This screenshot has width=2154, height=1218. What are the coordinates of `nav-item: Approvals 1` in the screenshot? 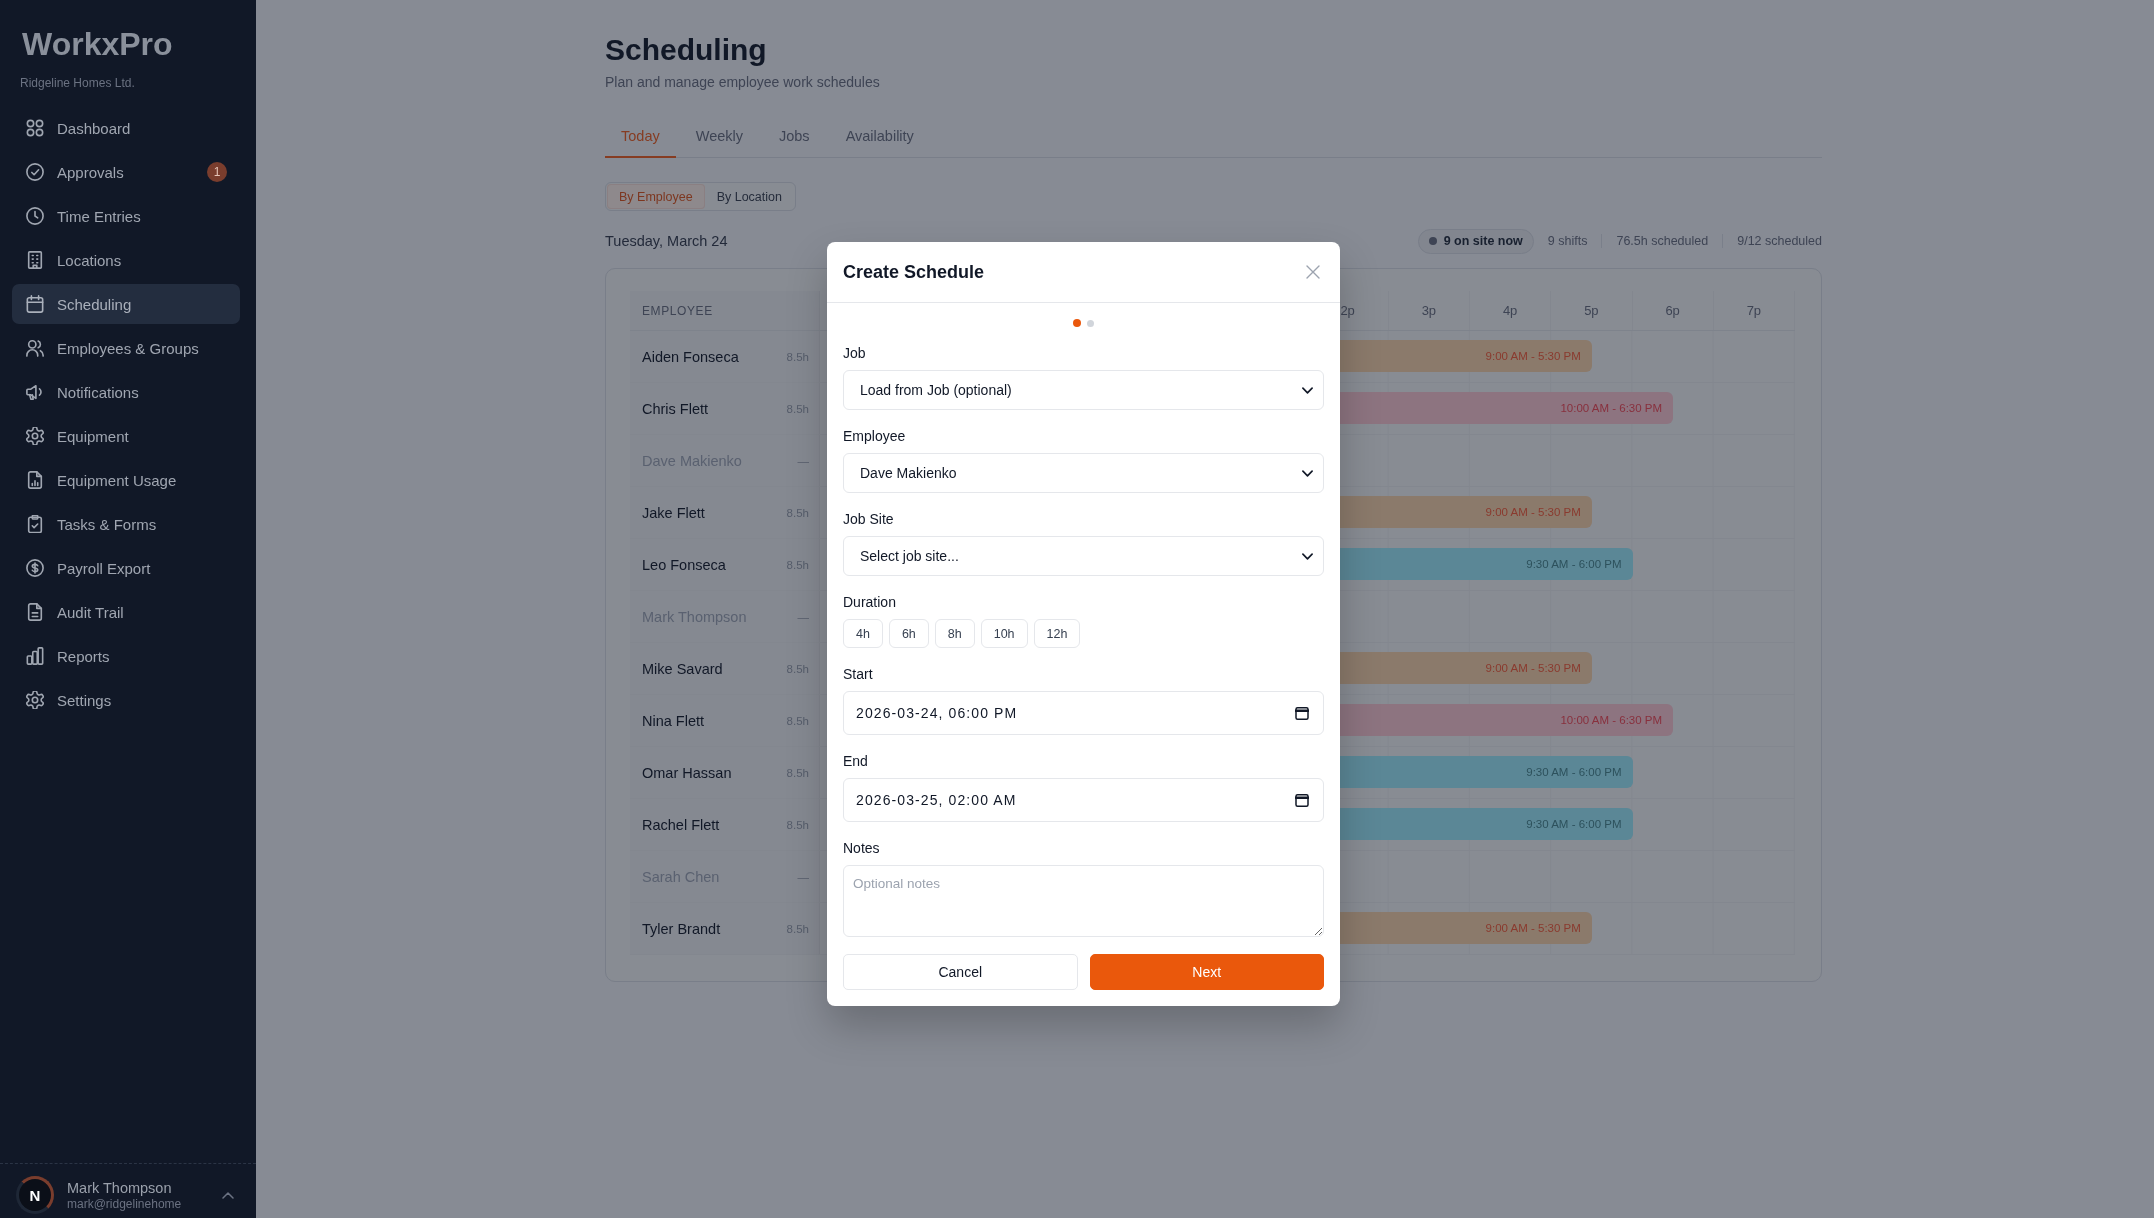 It's located at (126, 172).